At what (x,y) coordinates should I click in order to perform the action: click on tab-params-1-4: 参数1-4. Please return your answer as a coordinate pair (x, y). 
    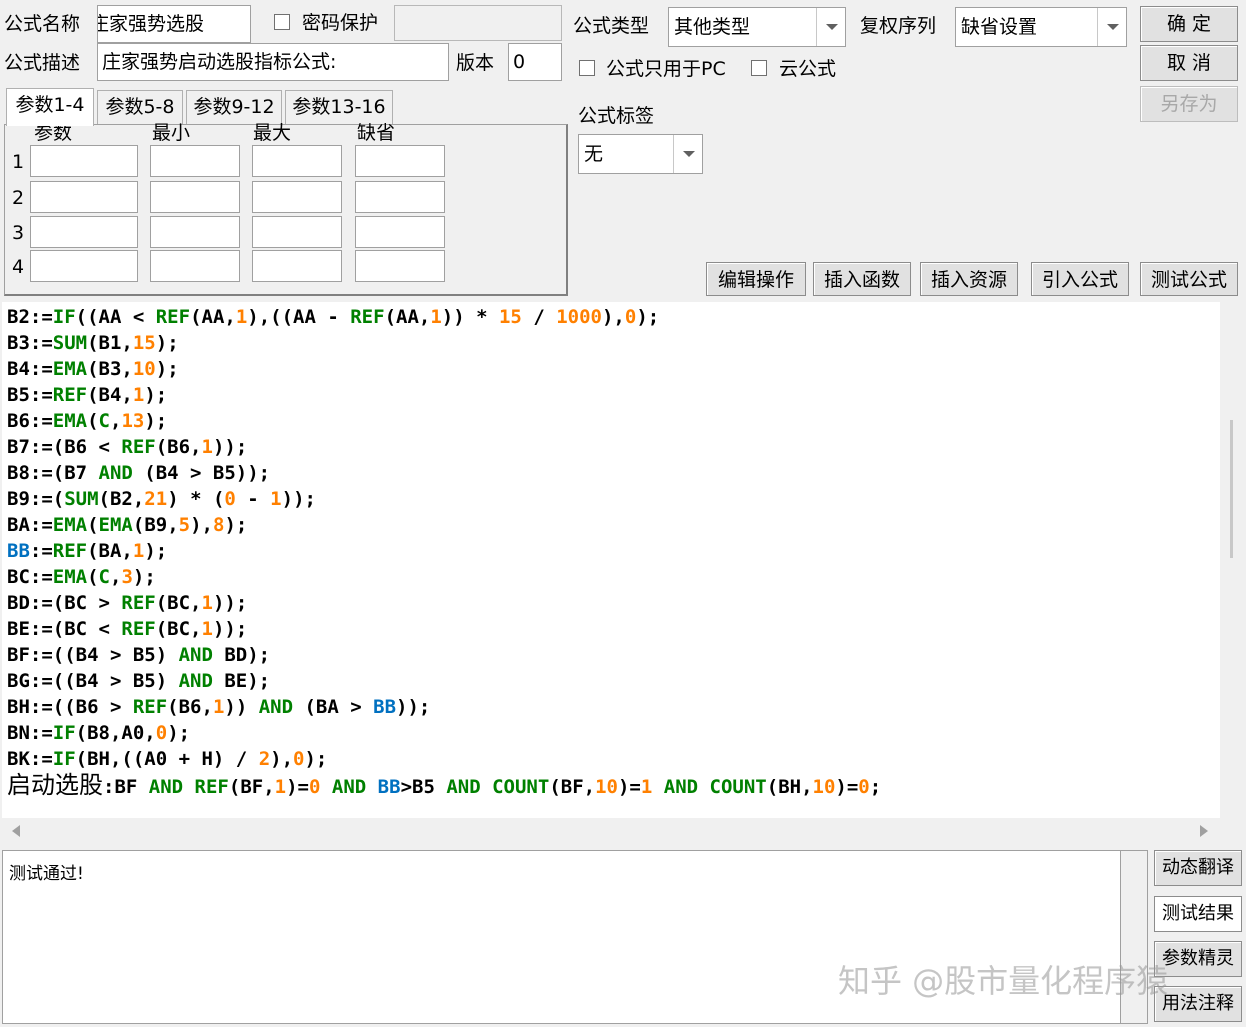
    Looking at the image, I should click on (50, 107).